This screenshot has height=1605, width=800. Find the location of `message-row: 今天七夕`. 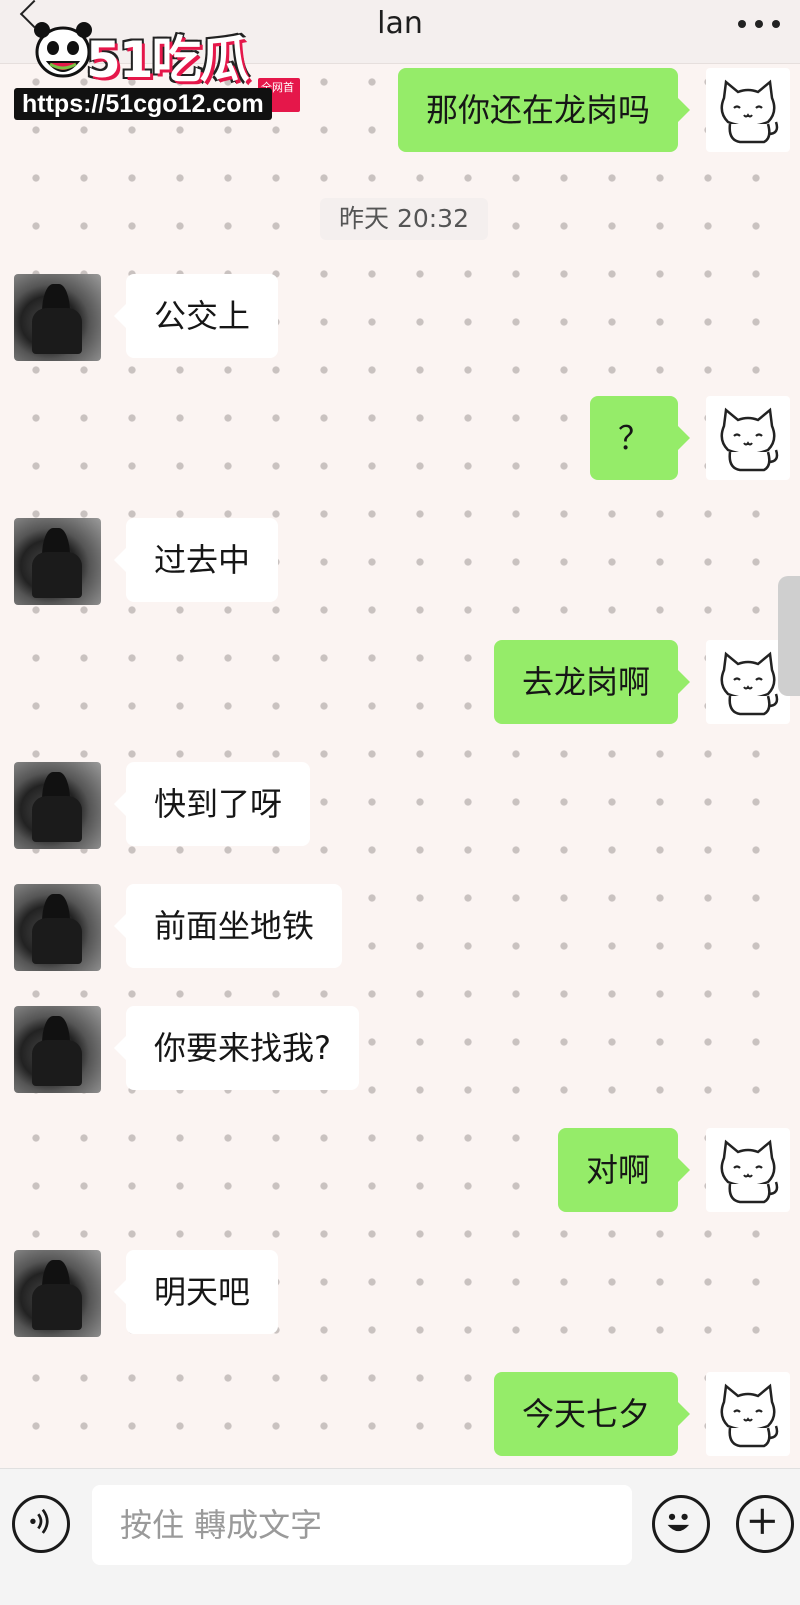

message-row: 今天七夕 is located at coordinates (400, 1415).